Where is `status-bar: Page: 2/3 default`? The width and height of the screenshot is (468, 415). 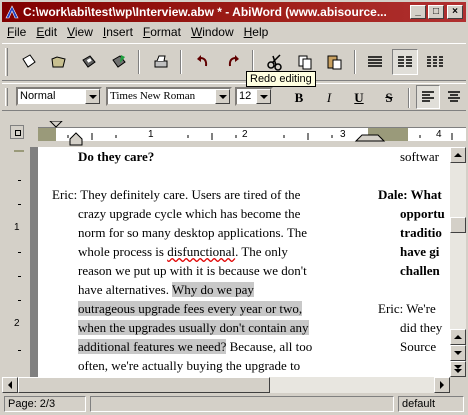
status-bar: Page: 2/3 default is located at coordinates (234, 404).